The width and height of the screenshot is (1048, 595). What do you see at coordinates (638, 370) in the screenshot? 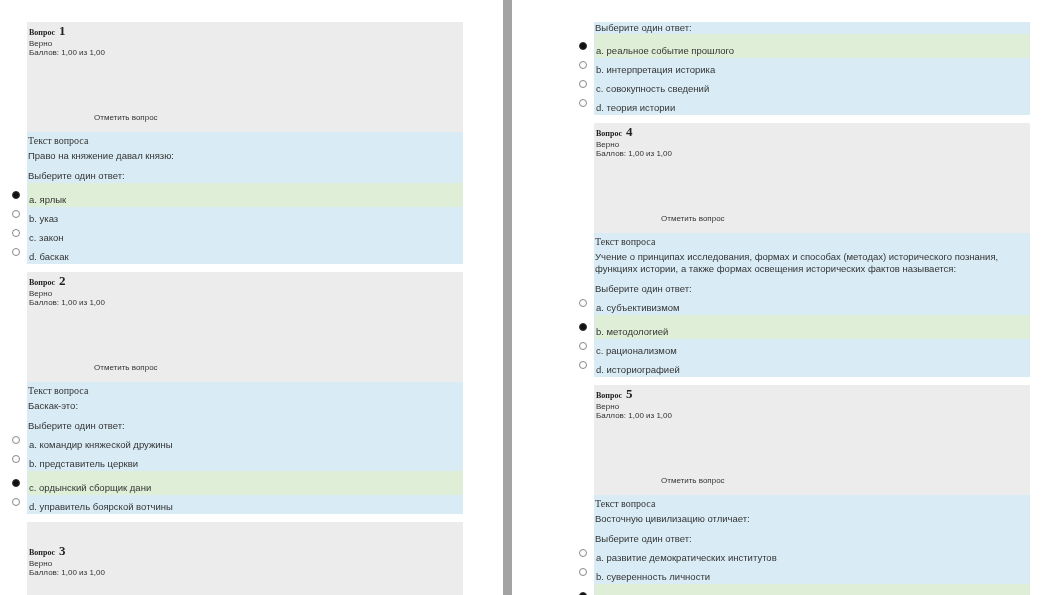
I see `answer-option: d. историографией` at bounding box center [638, 370].